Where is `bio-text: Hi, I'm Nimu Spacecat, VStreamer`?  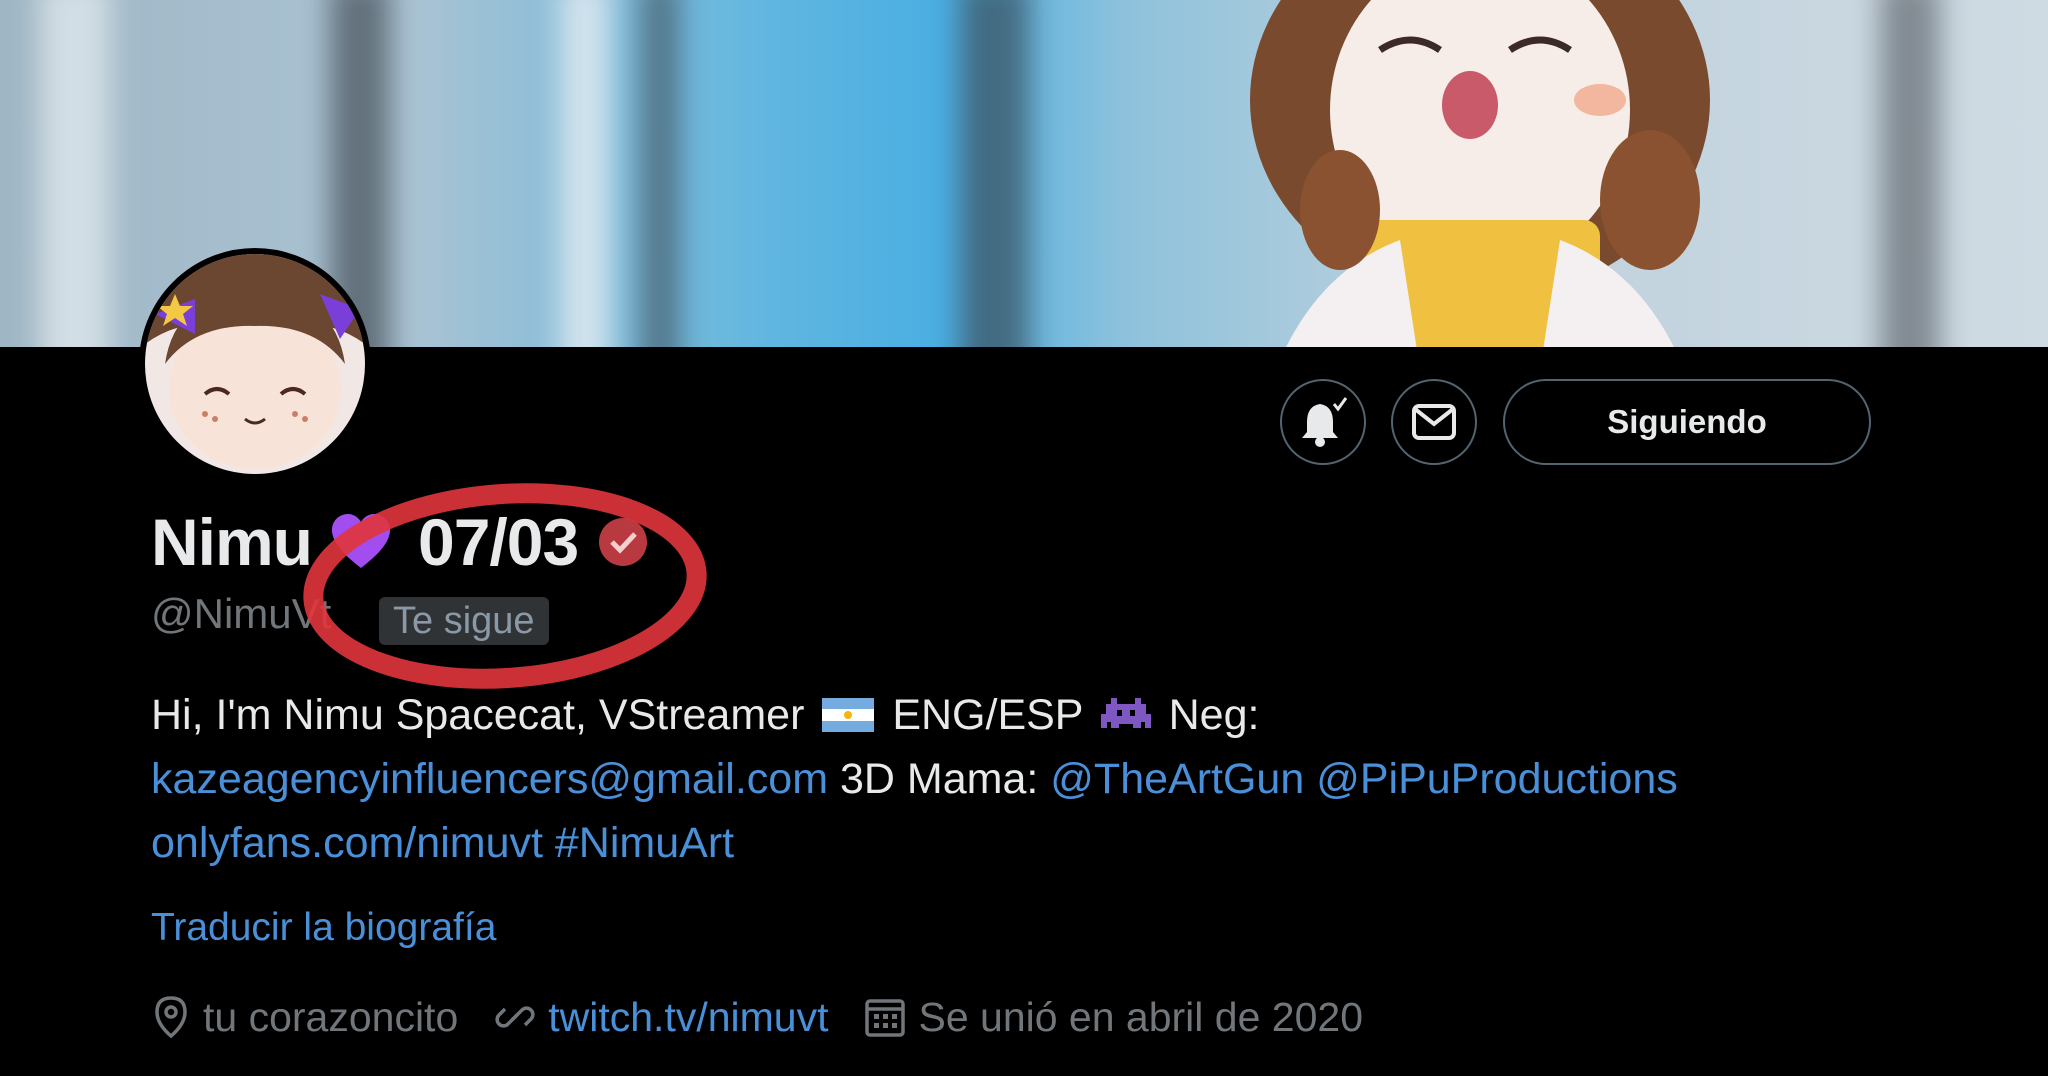 bio-text: Hi, I'm Nimu Spacecat, VStreamer is located at coordinates (478, 715).